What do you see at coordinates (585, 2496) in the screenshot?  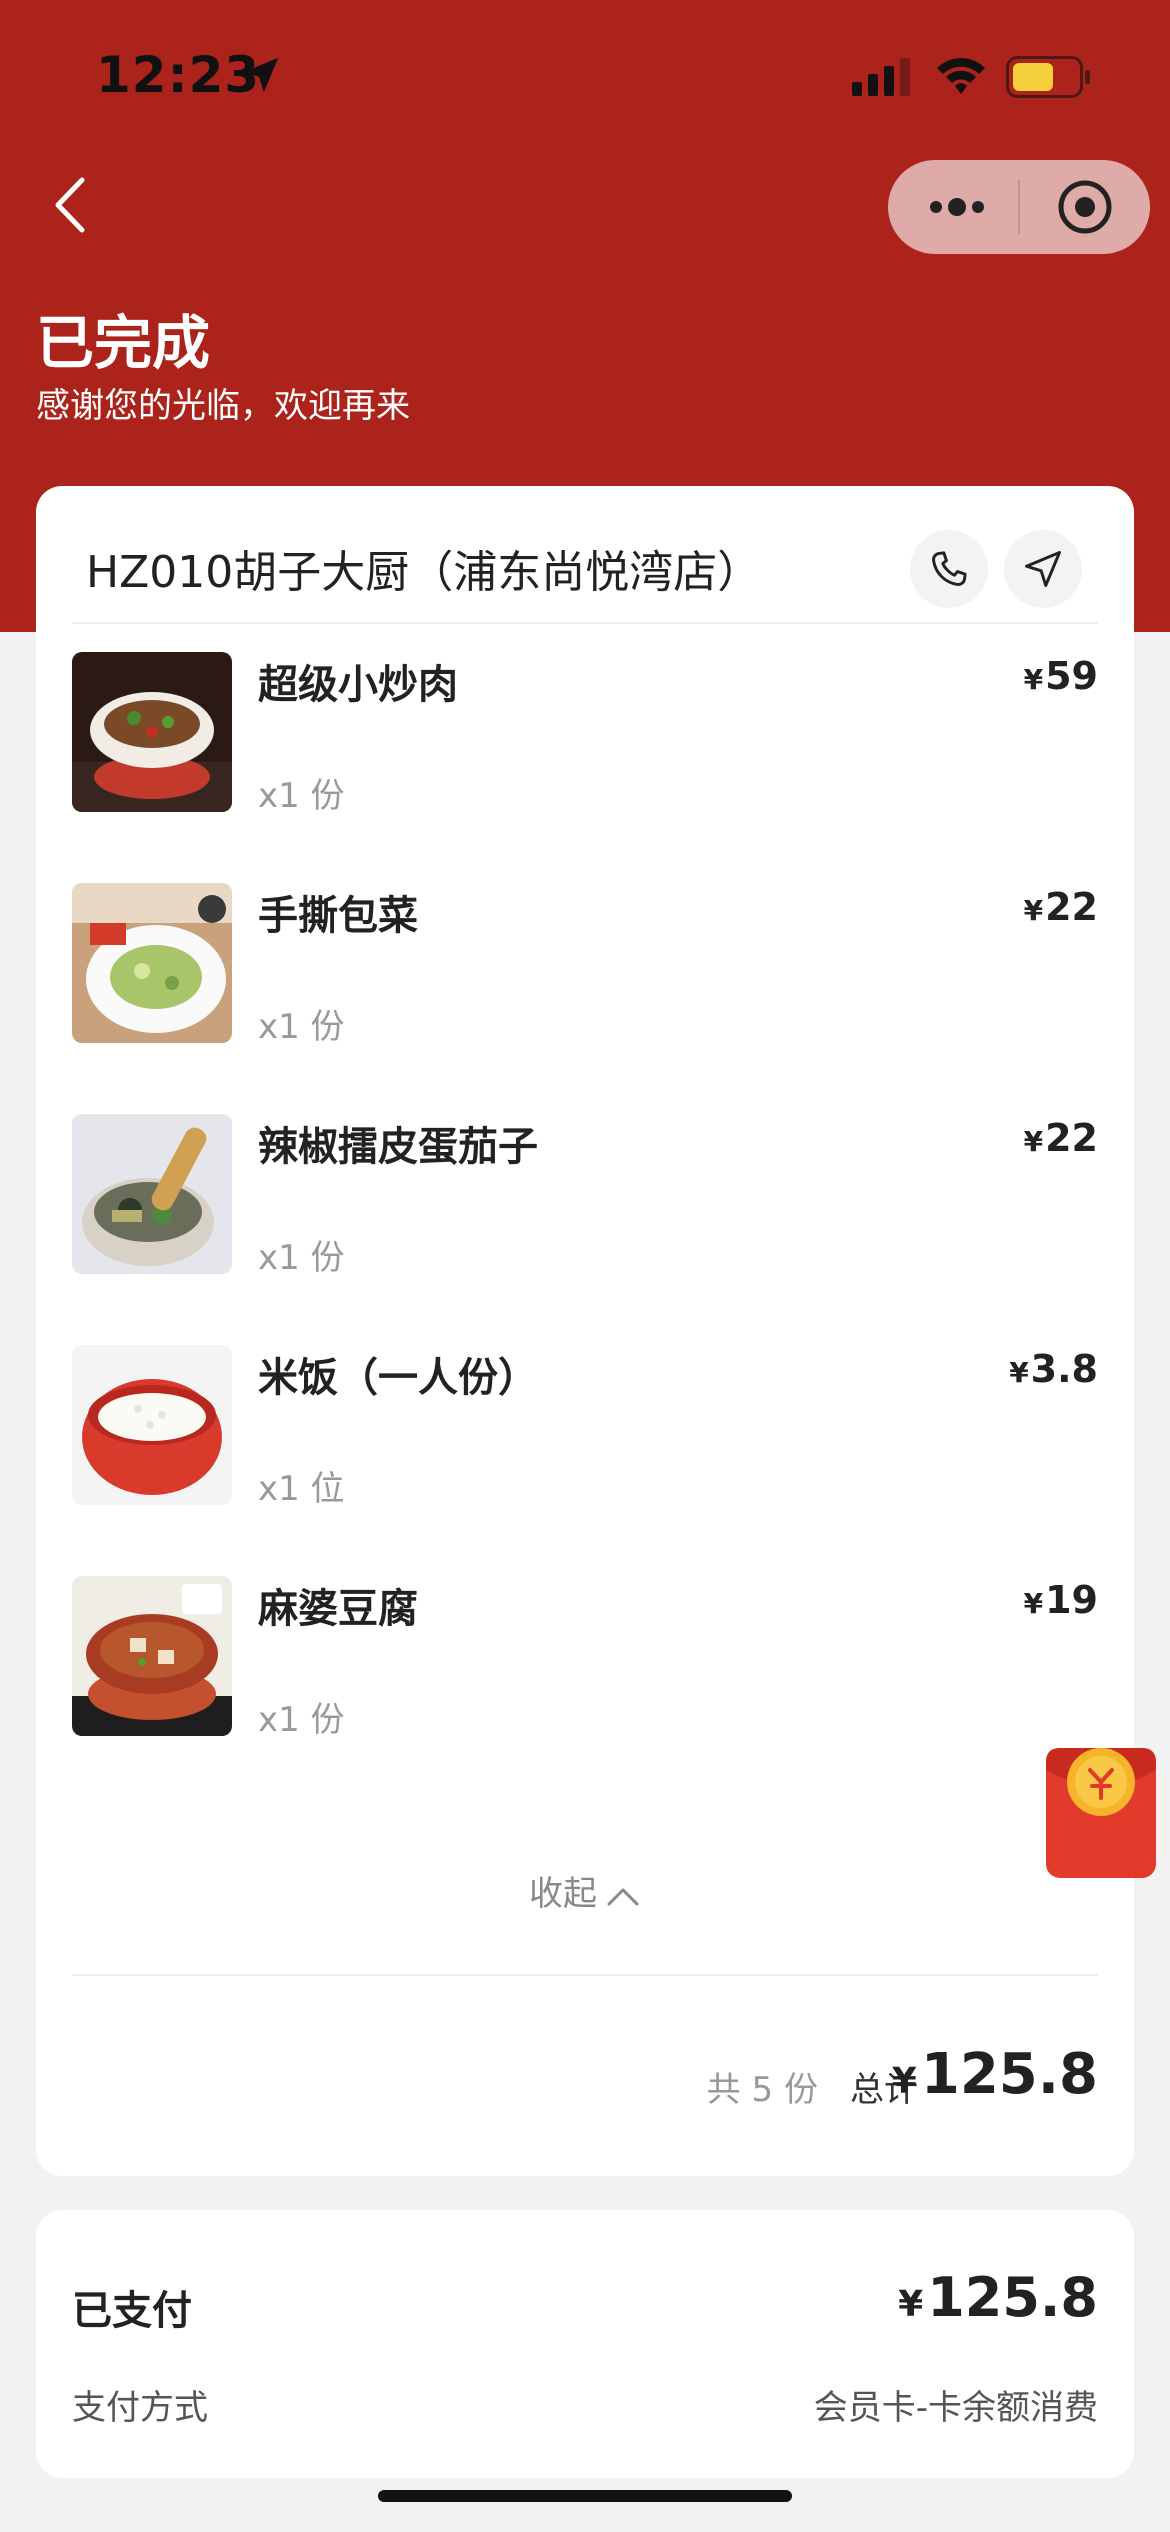 I see `home-indicator` at bounding box center [585, 2496].